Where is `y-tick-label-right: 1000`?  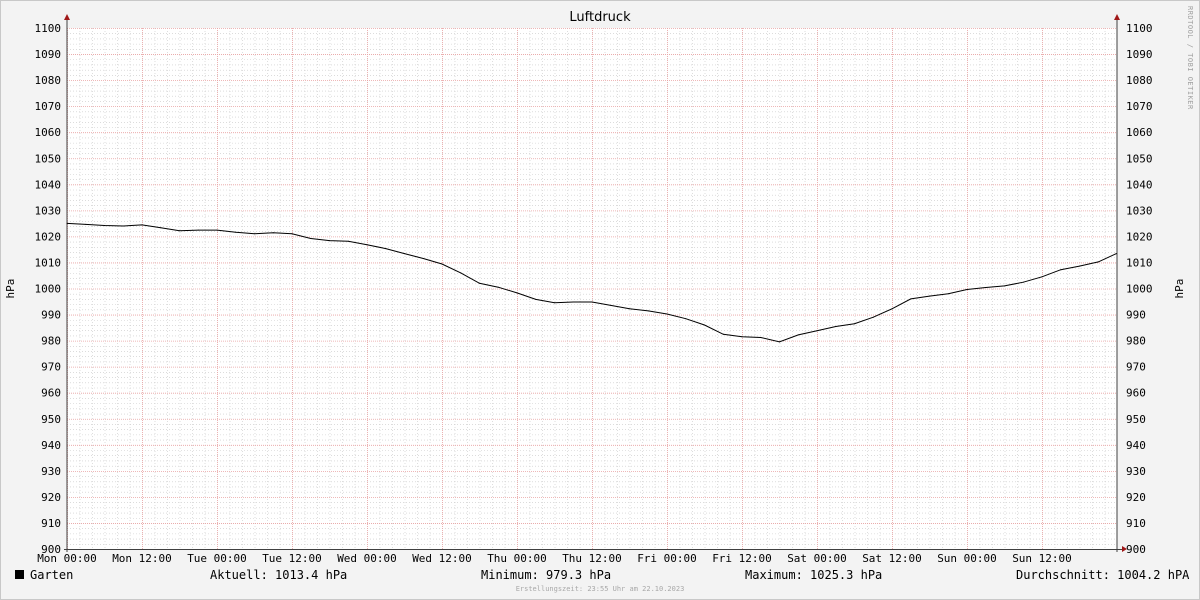 y-tick-label-right: 1000 is located at coordinates (1139, 289).